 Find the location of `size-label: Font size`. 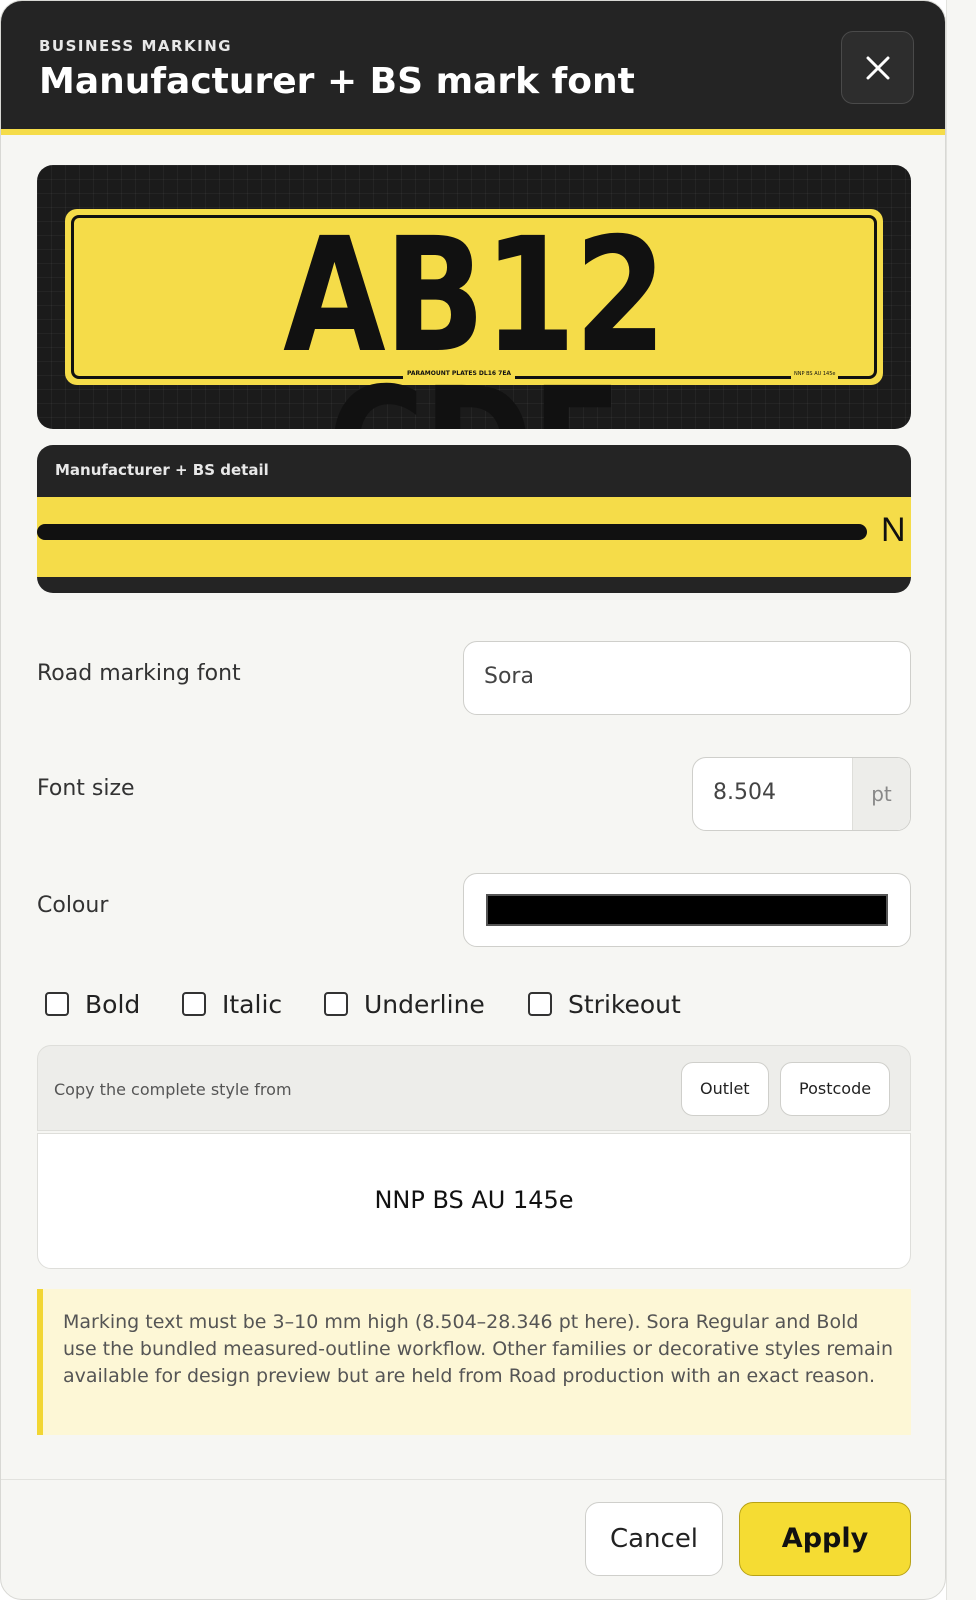

size-label: Font size is located at coordinates (86, 788).